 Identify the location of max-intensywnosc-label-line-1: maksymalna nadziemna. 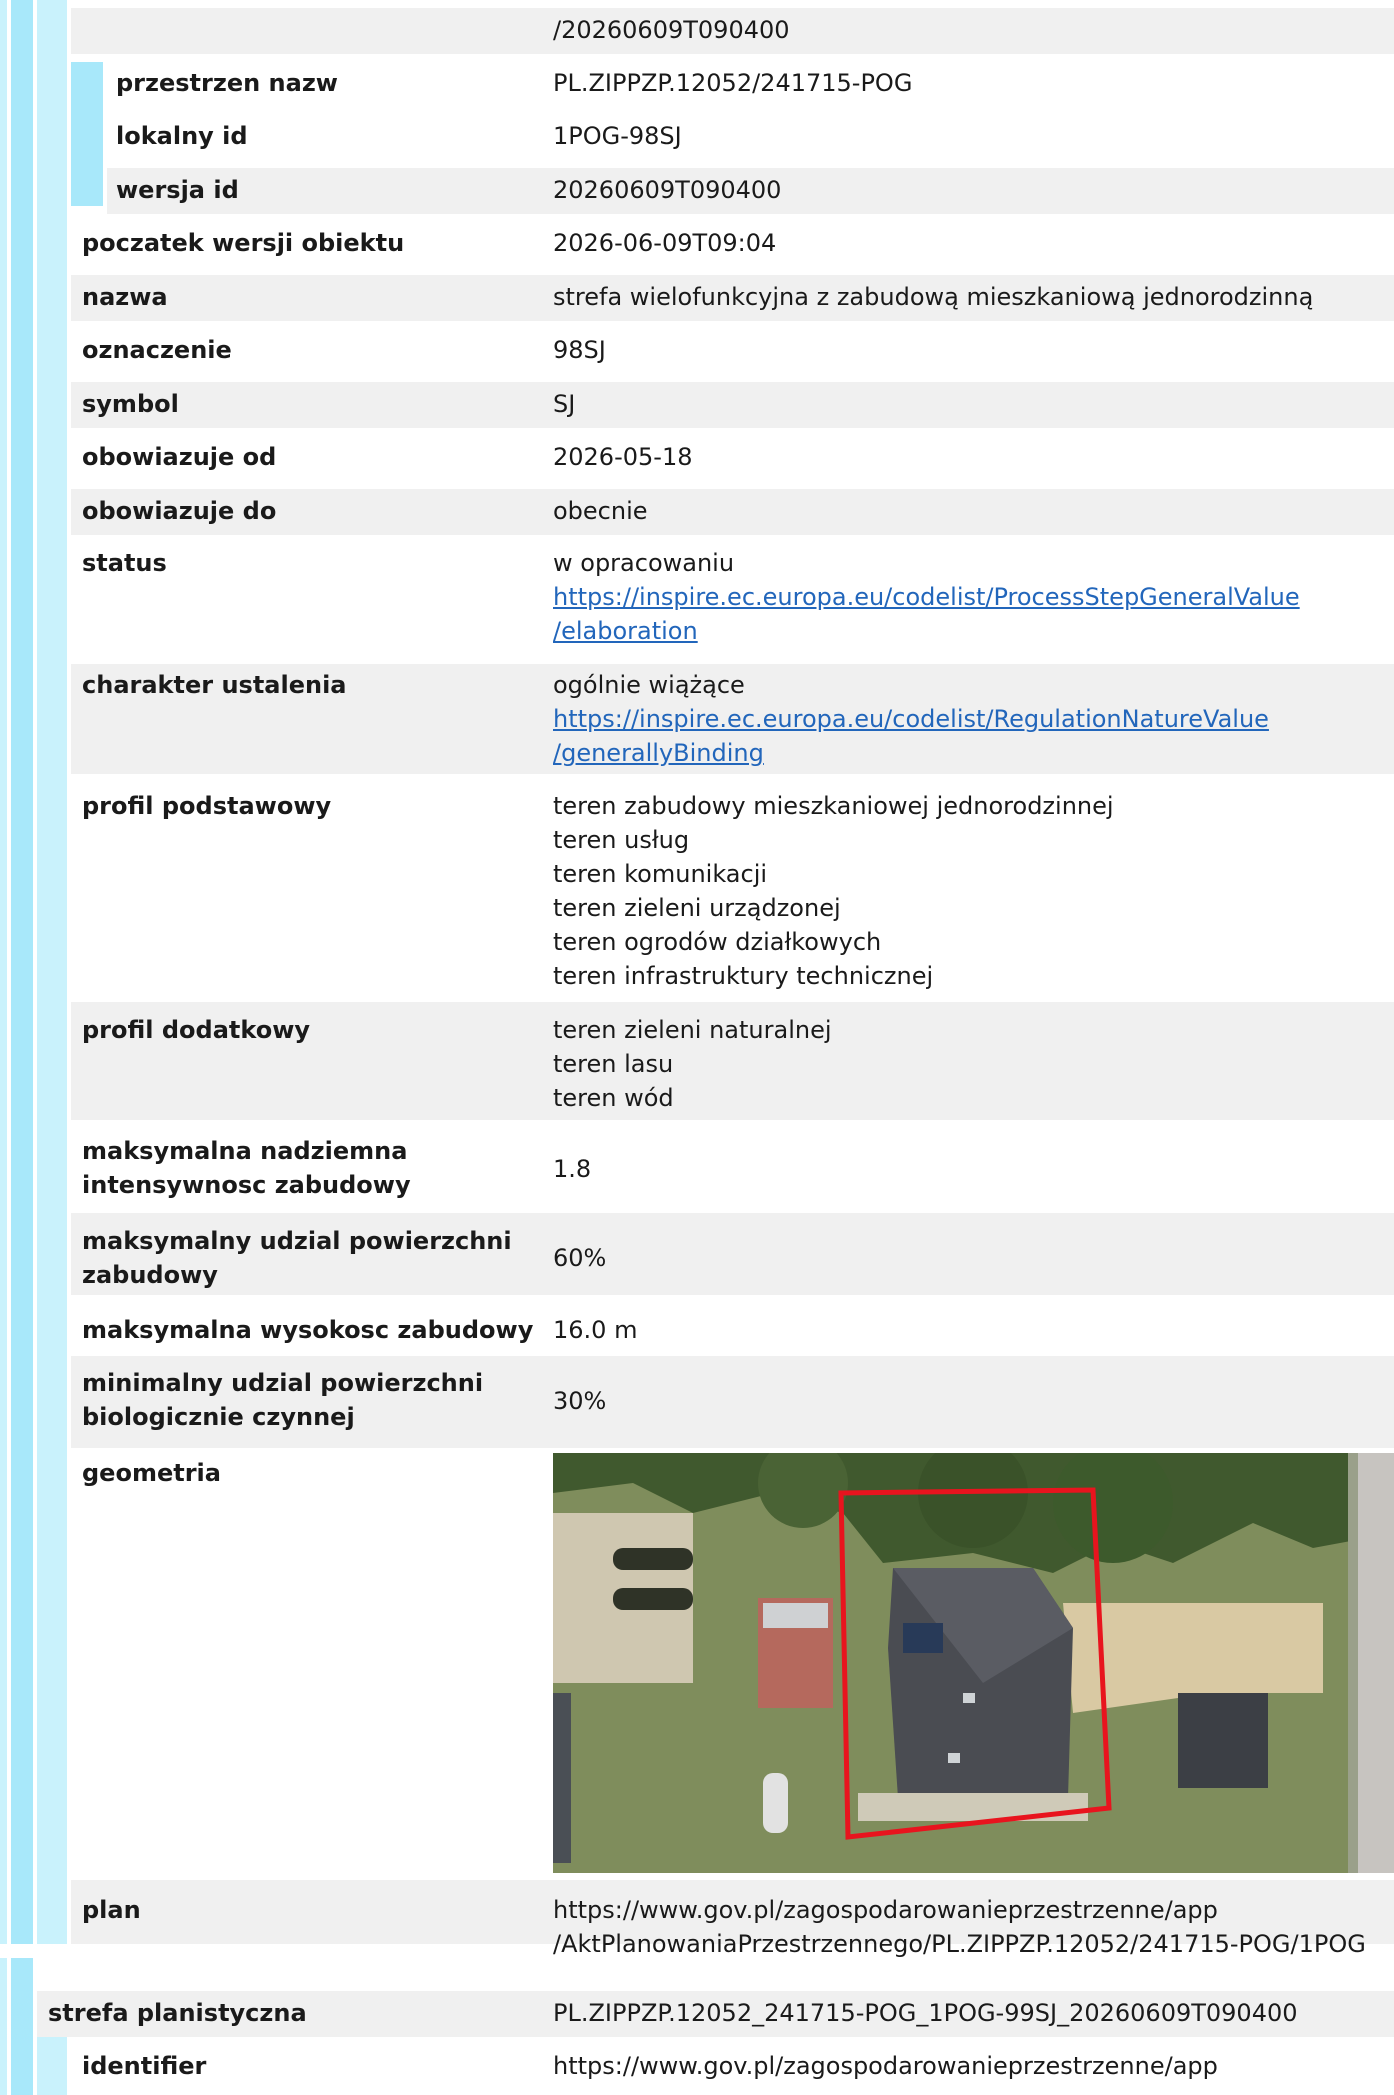
(245, 1151).